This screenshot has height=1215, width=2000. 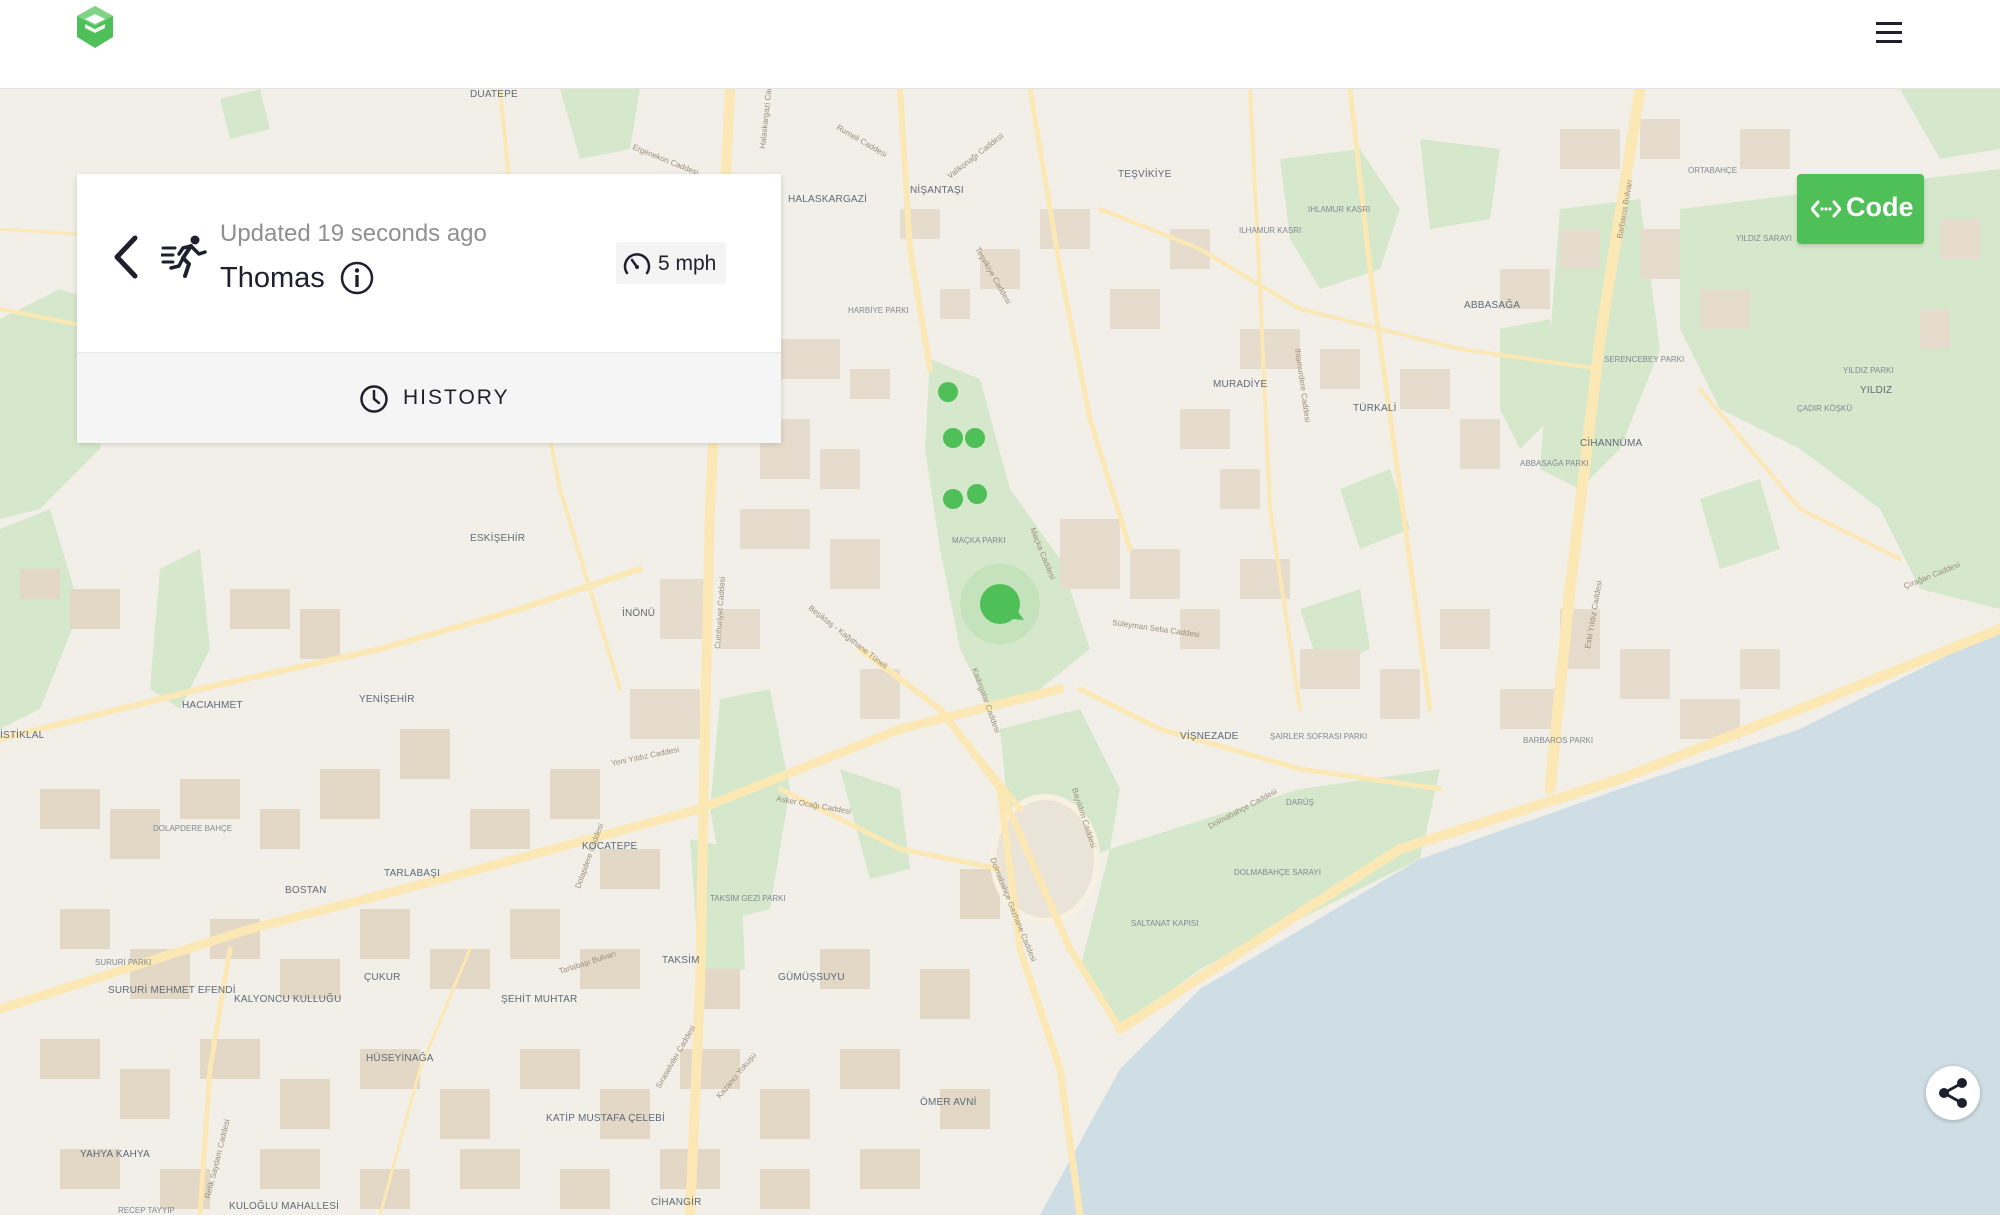 I want to click on tracker-card-header: Updated 19 seconds ago Thomas 5 mph, so click(x=429, y=263).